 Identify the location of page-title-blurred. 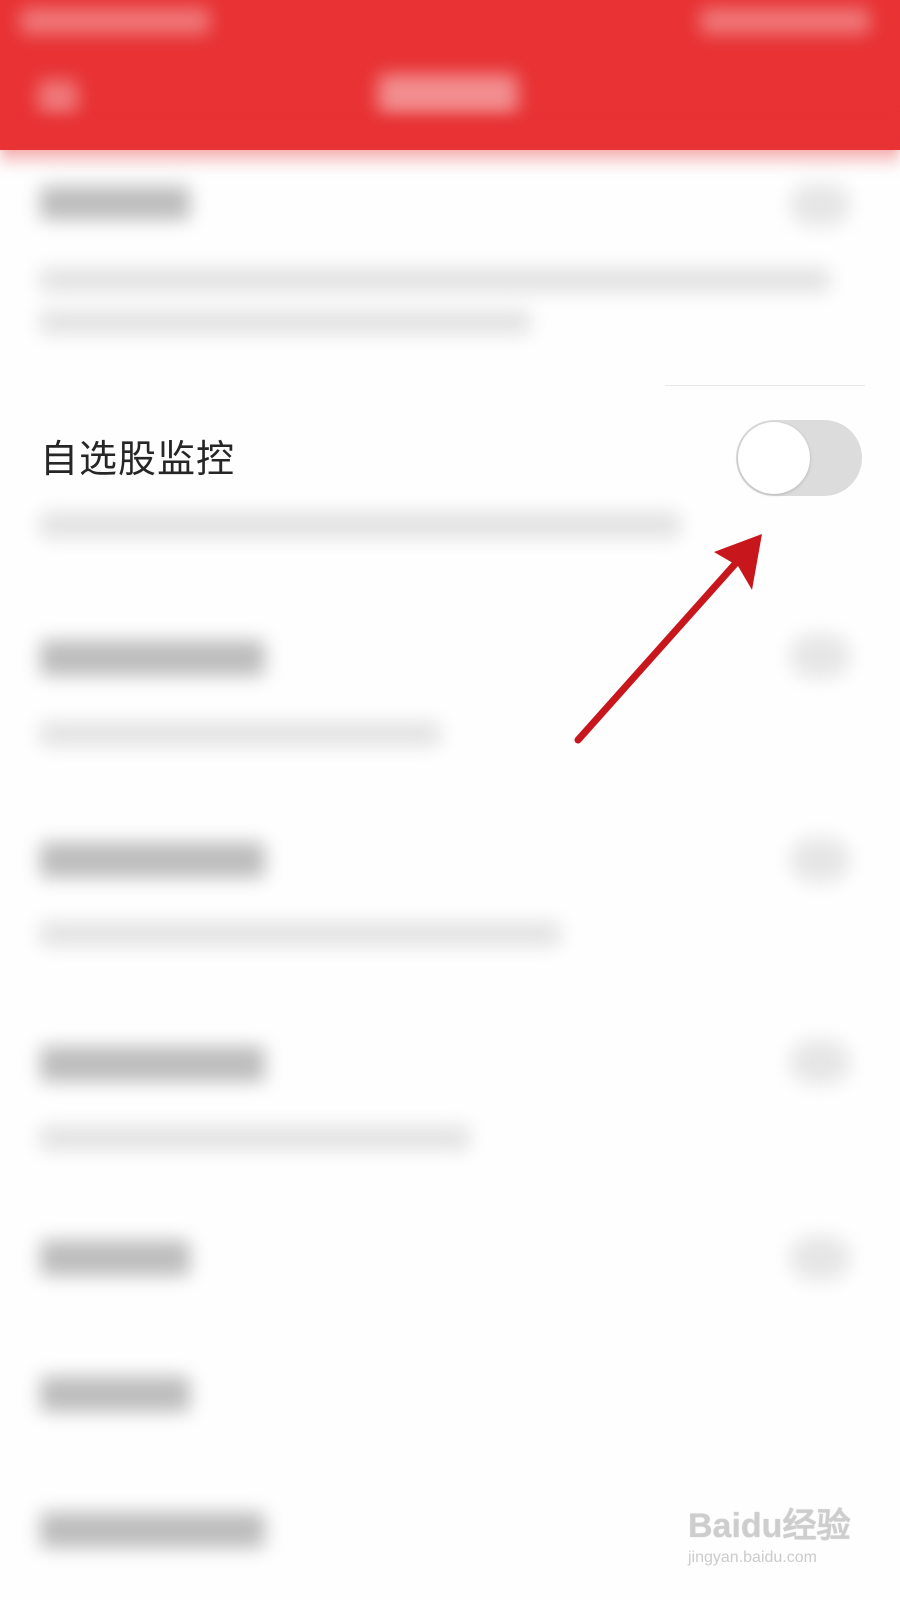
(448, 94).